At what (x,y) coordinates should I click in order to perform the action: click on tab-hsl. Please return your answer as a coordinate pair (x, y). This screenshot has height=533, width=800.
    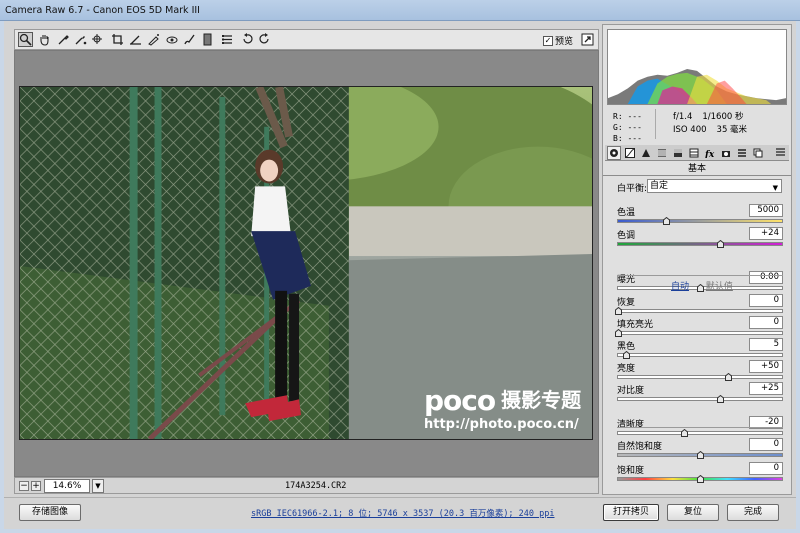
    Looking at the image, I should click on (662, 153).